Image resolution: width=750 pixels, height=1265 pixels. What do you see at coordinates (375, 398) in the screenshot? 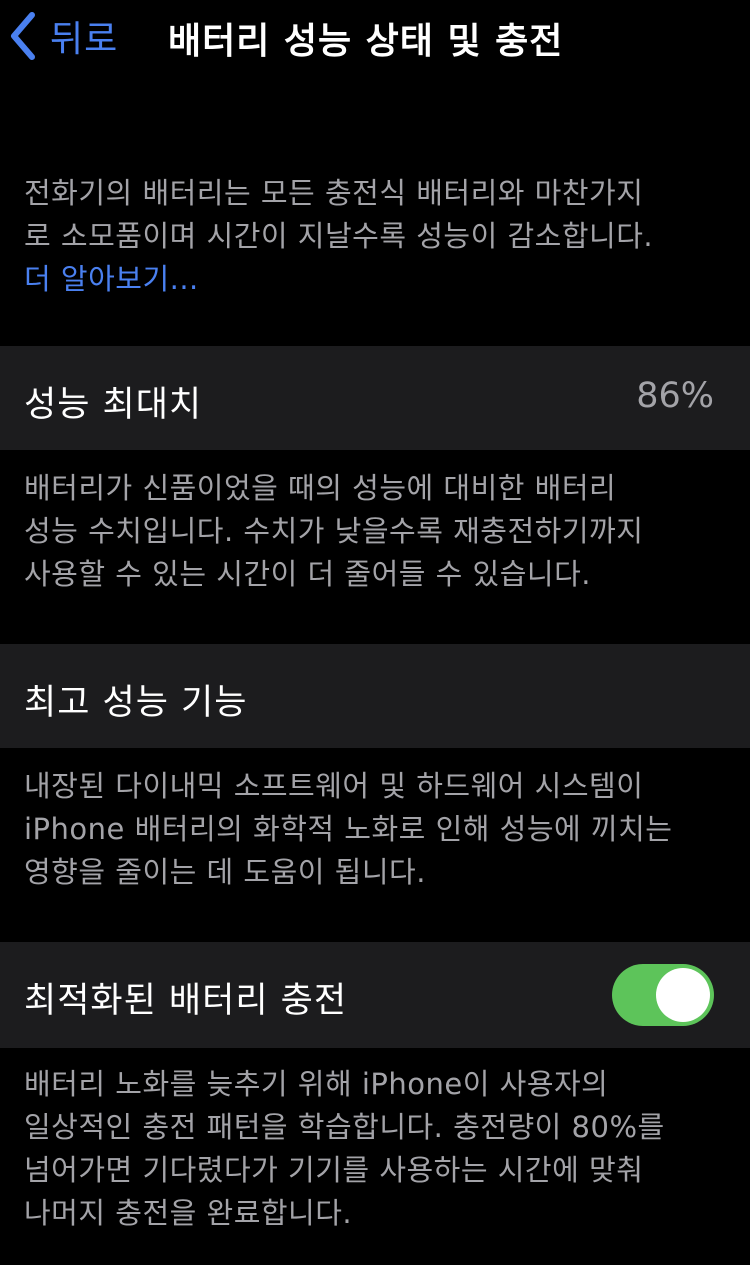
I see `max-capacity-row: 성능 최대치 86%` at bounding box center [375, 398].